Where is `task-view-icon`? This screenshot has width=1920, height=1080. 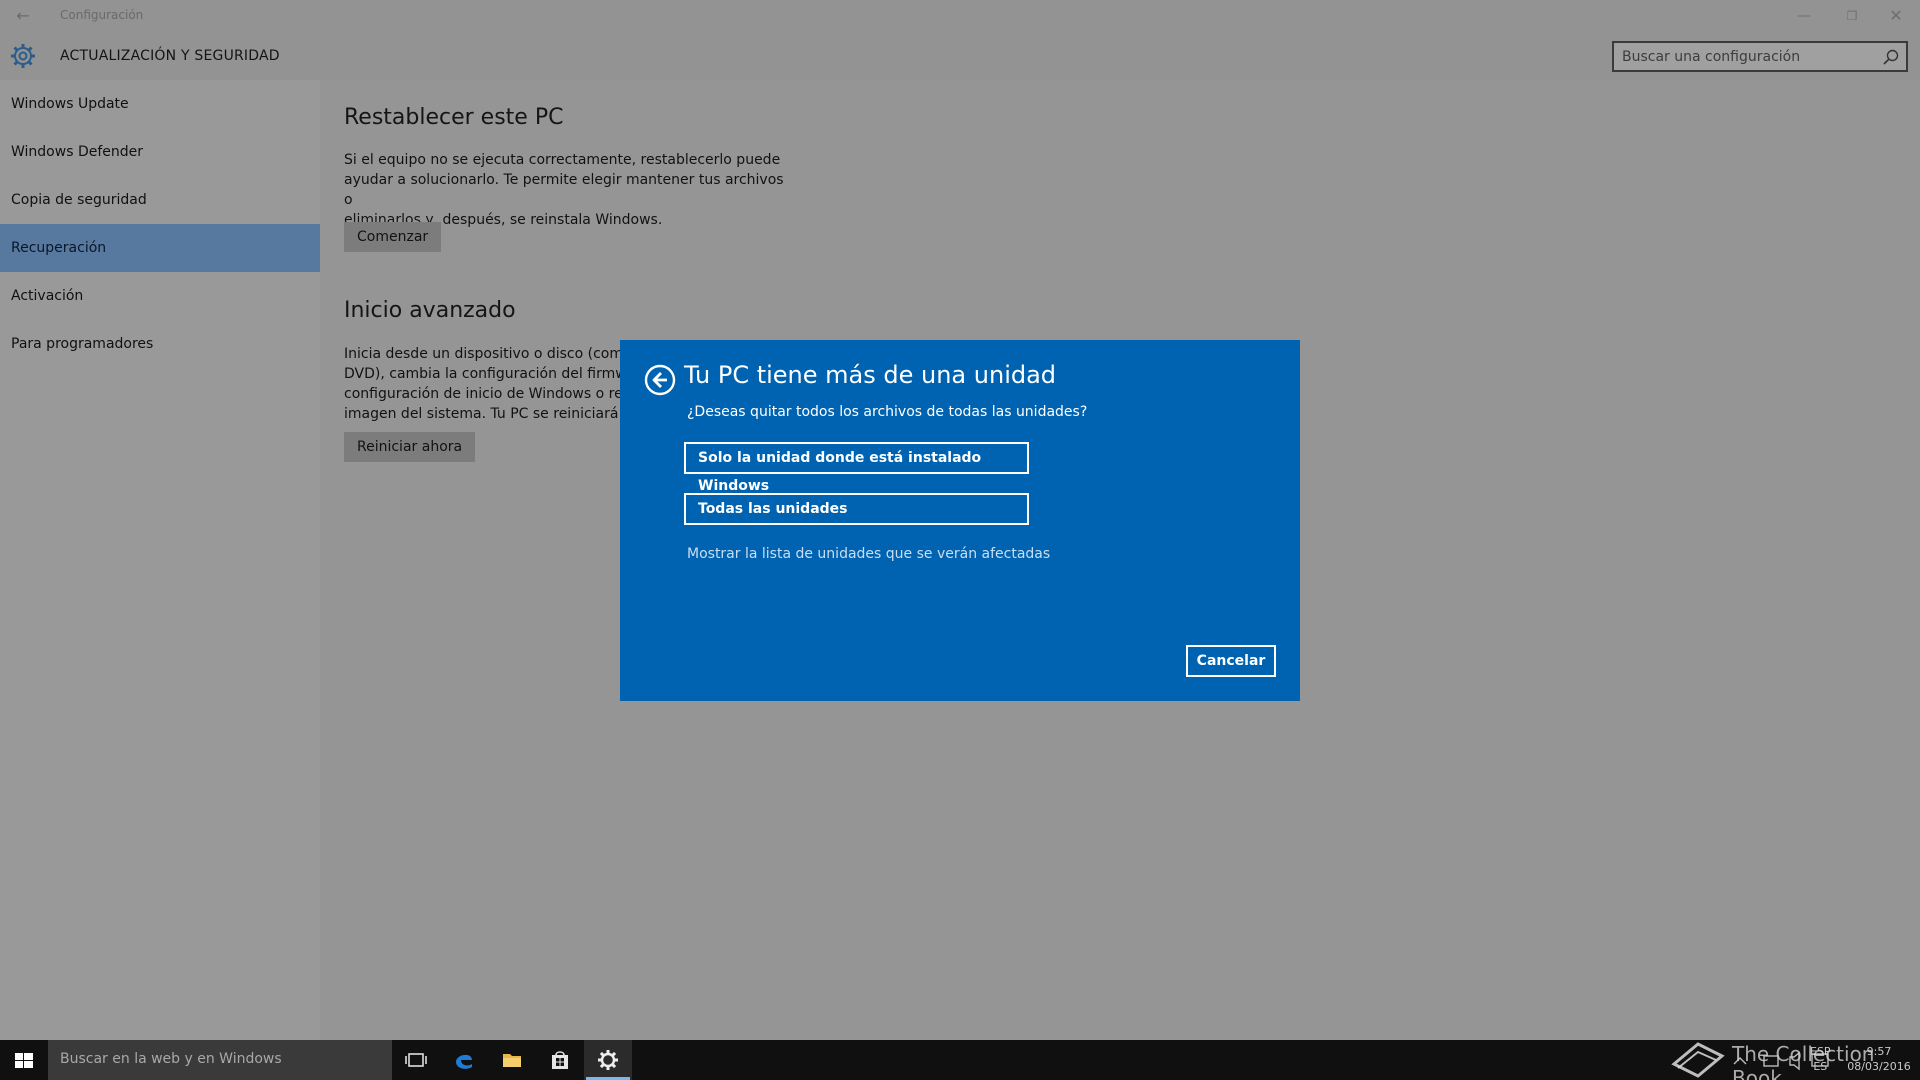 task-view-icon is located at coordinates (416, 1060).